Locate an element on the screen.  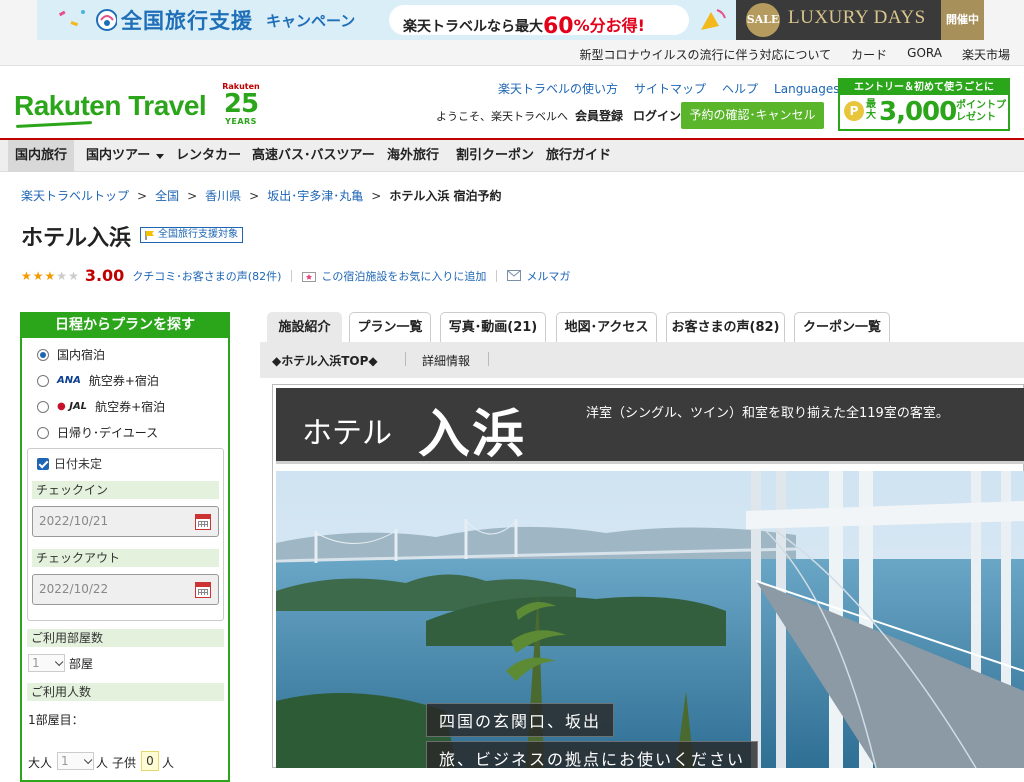
rating-score: 3.00 is located at coordinates (104, 275).